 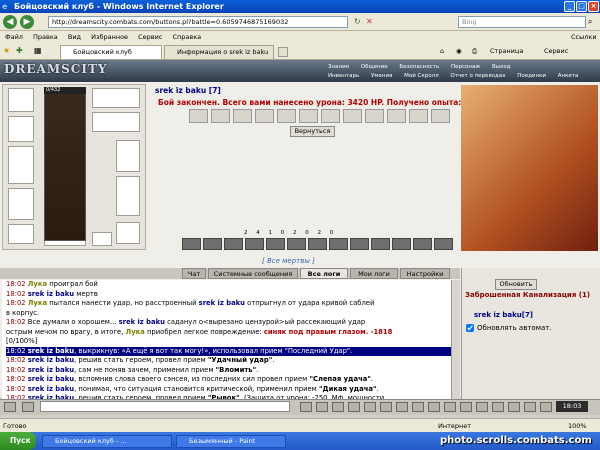 I want to click on refresh-icon: ↻, so click(x=357, y=21).